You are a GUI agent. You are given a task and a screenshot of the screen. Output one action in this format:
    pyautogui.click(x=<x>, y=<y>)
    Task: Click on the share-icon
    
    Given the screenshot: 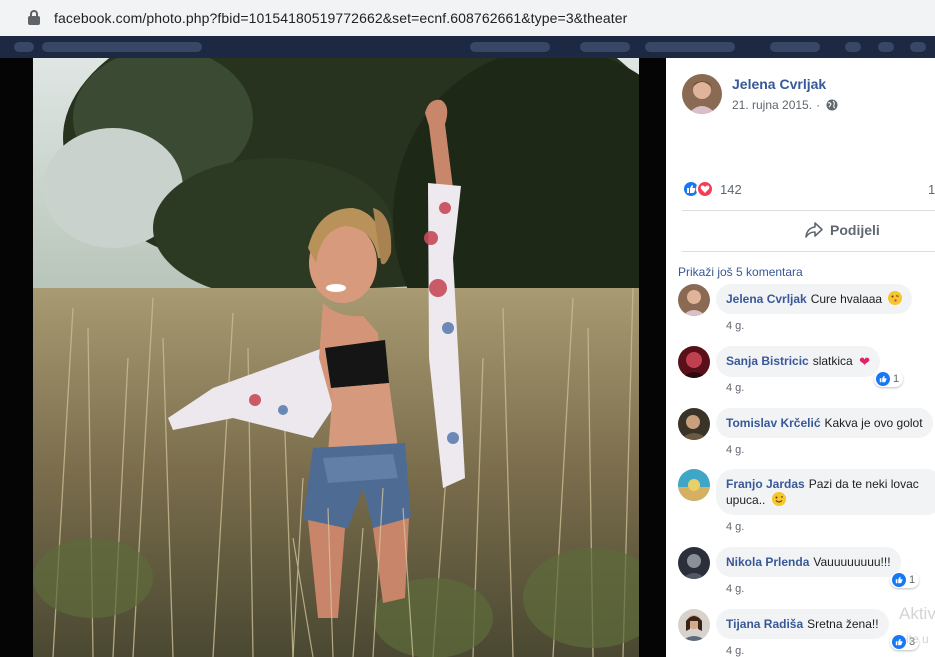 What is the action you would take?
    pyautogui.click(x=814, y=230)
    